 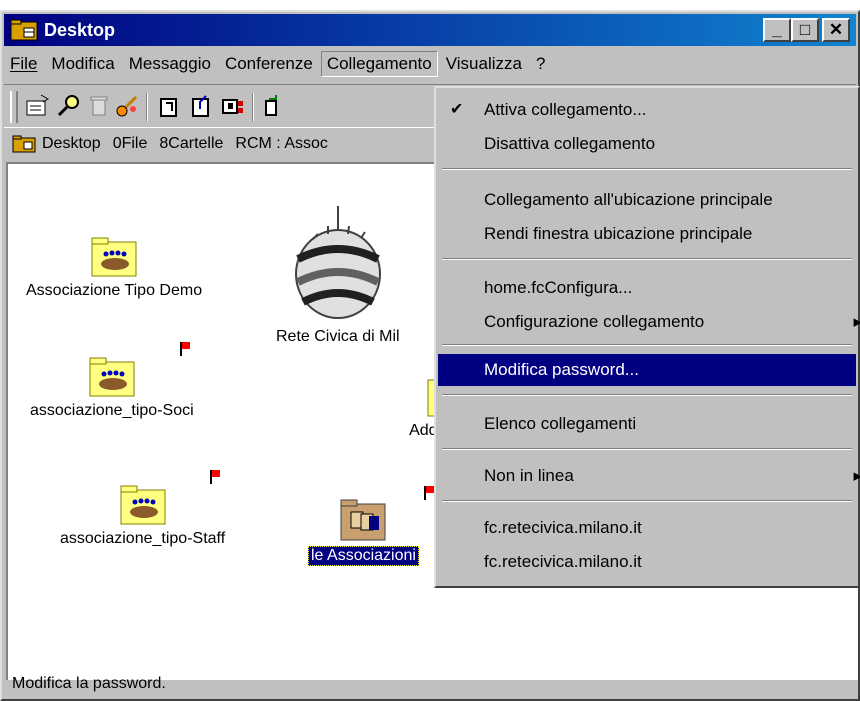 What do you see at coordinates (14, 107) in the screenshot?
I see `toolbar-grip` at bounding box center [14, 107].